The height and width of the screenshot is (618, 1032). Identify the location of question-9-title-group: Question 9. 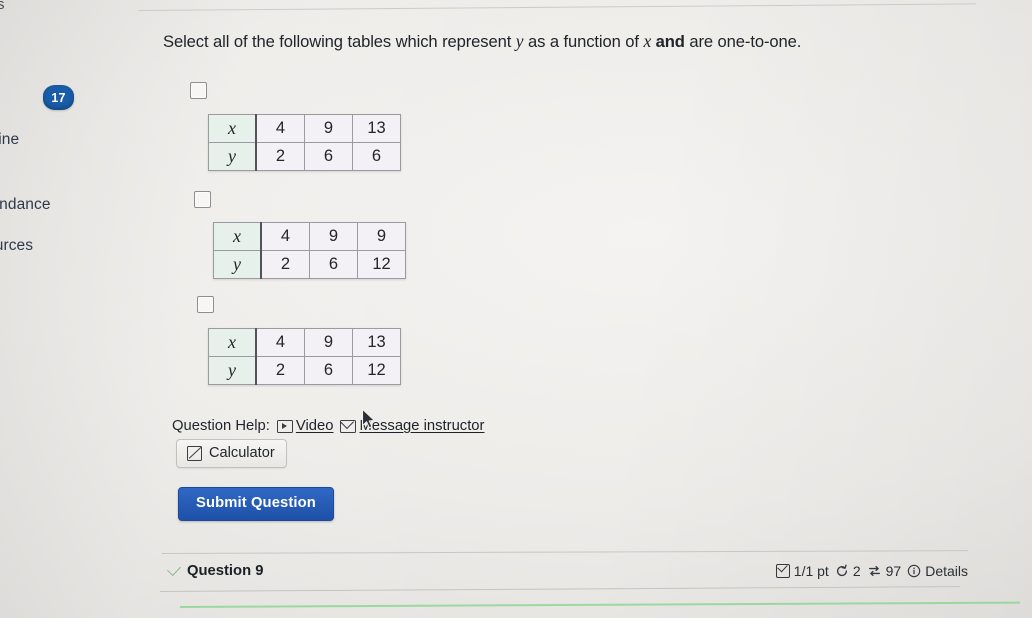
(215, 570).